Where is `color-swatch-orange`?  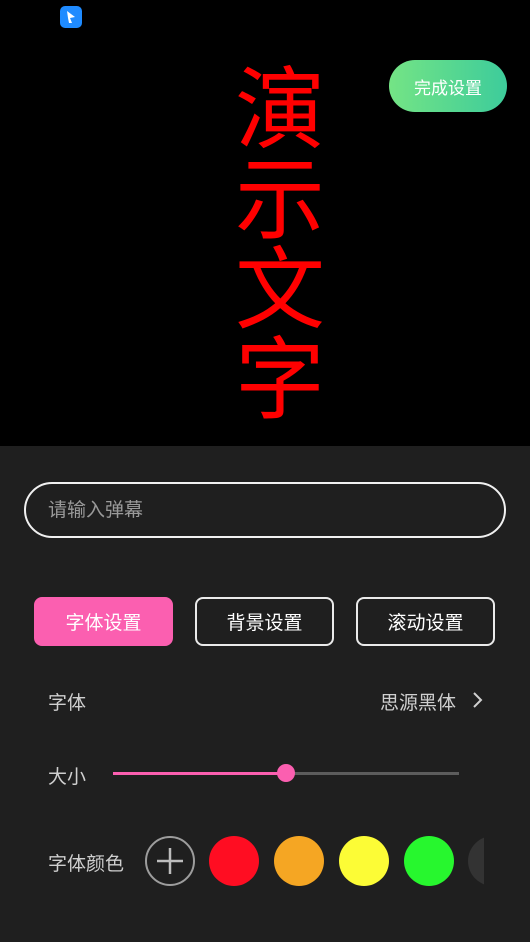 color-swatch-orange is located at coordinates (299, 861).